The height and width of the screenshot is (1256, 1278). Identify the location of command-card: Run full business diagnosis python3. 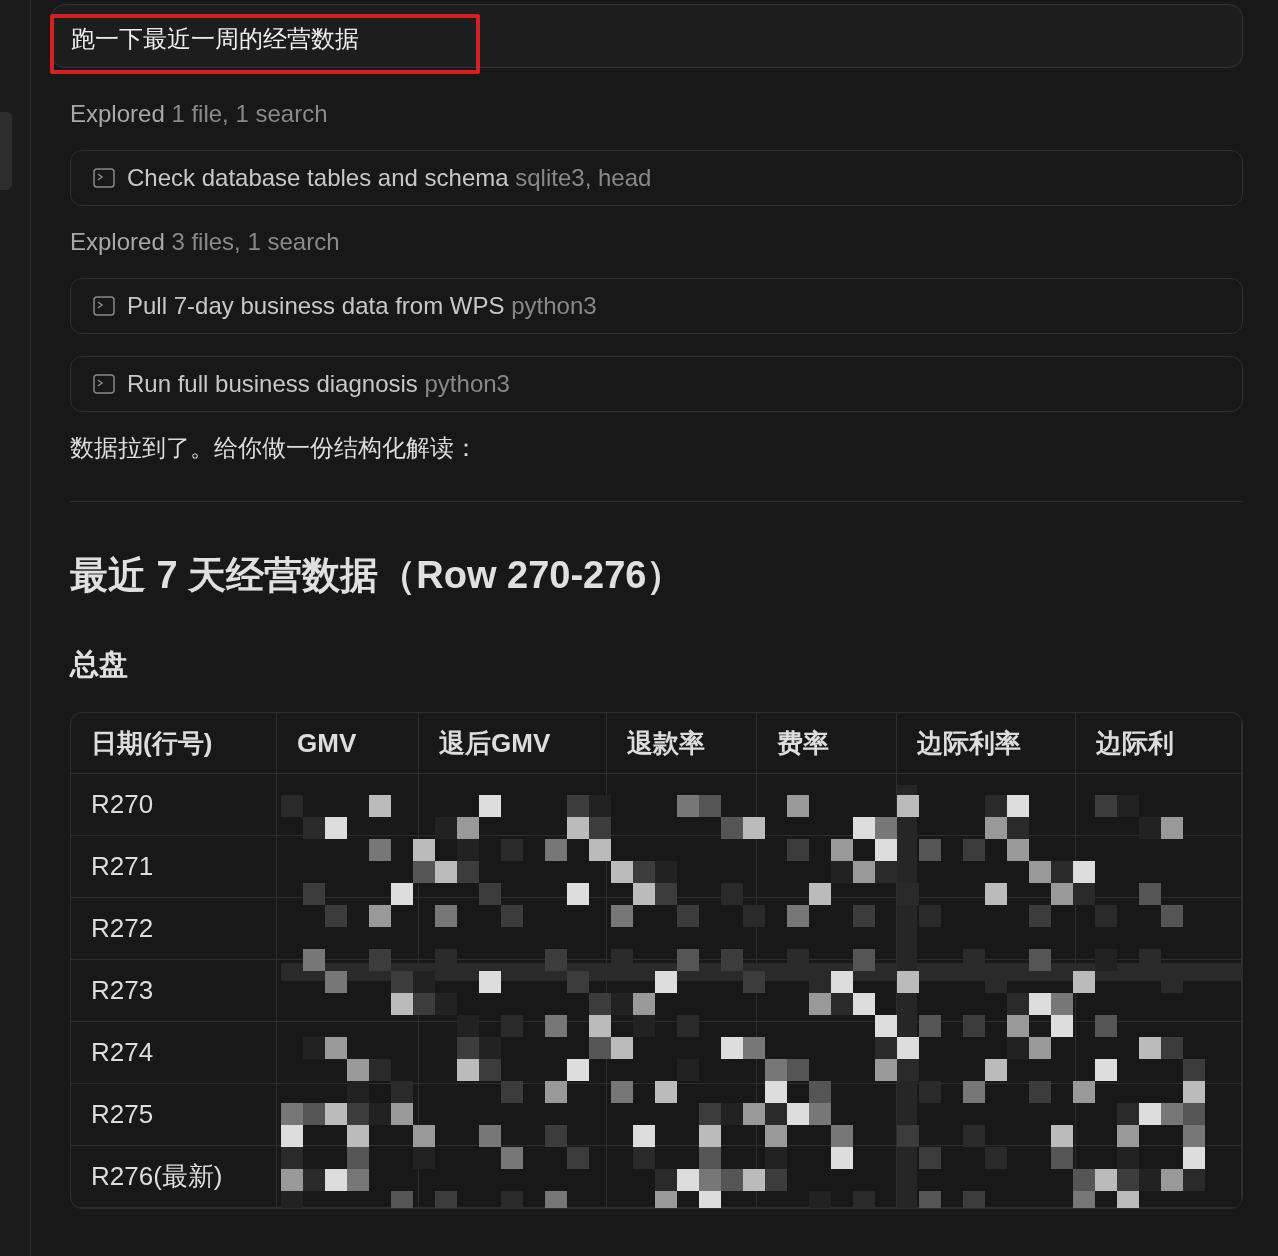
(656, 384).